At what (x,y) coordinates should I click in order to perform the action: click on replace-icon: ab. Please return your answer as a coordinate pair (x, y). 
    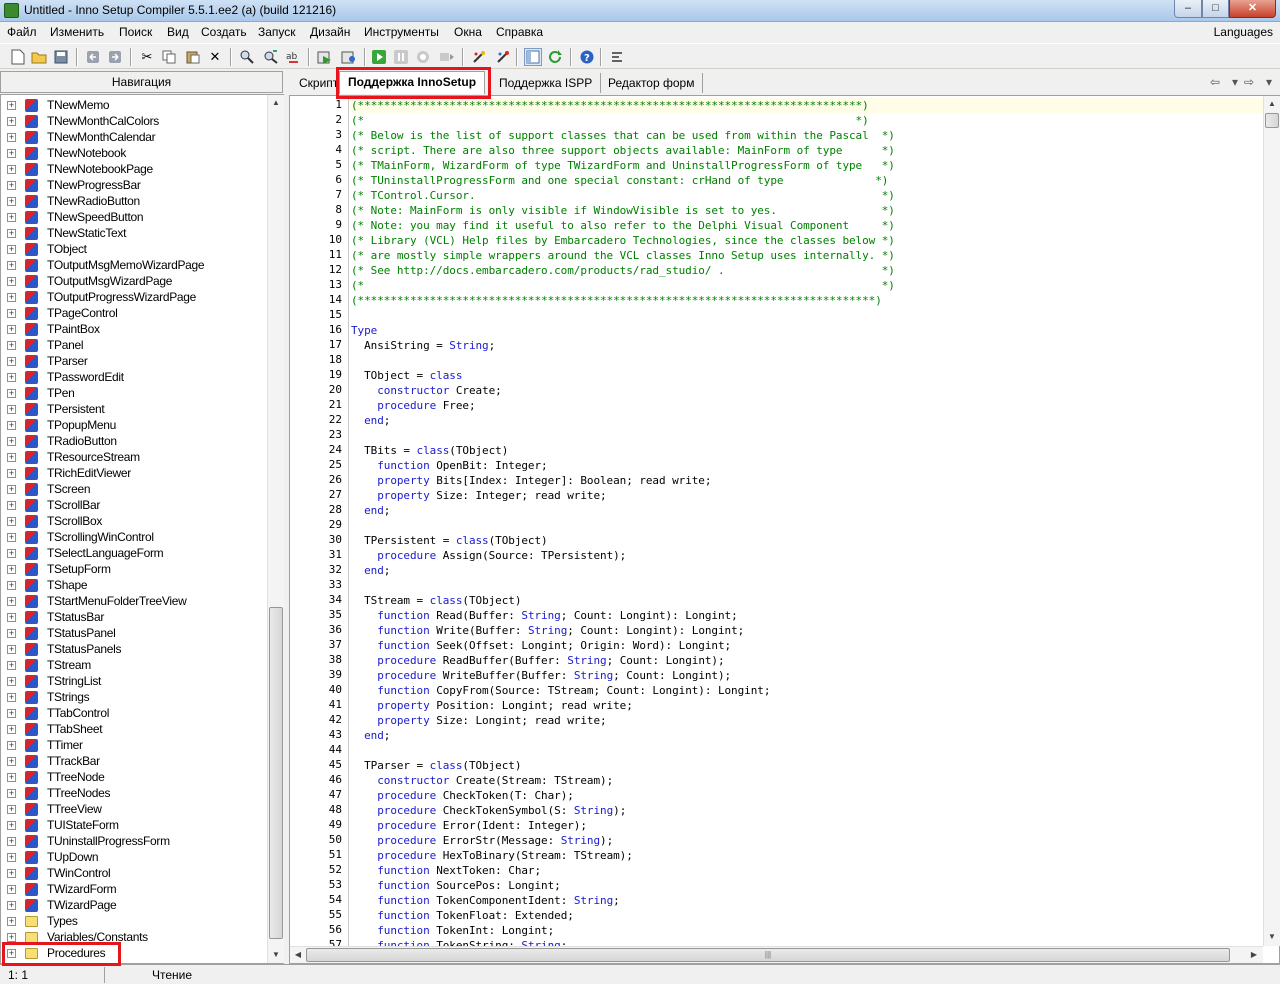
    Looking at the image, I should click on (293, 57).